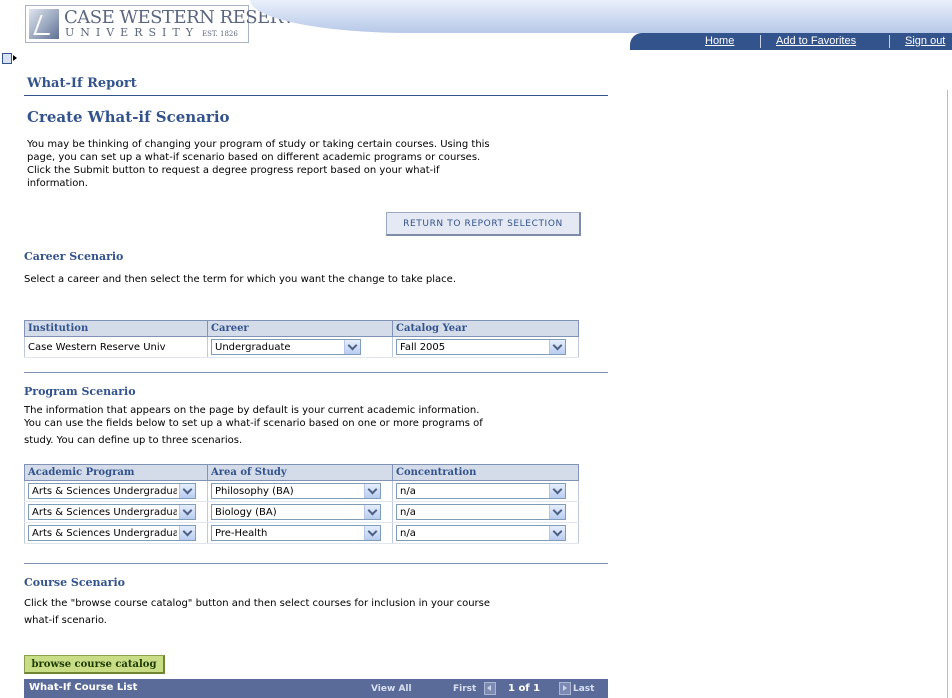 This screenshot has height=698, width=952. What do you see at coordinates (464, 689) in the screenshot?
I see `first-link: First` at bounding box center [464, 689].